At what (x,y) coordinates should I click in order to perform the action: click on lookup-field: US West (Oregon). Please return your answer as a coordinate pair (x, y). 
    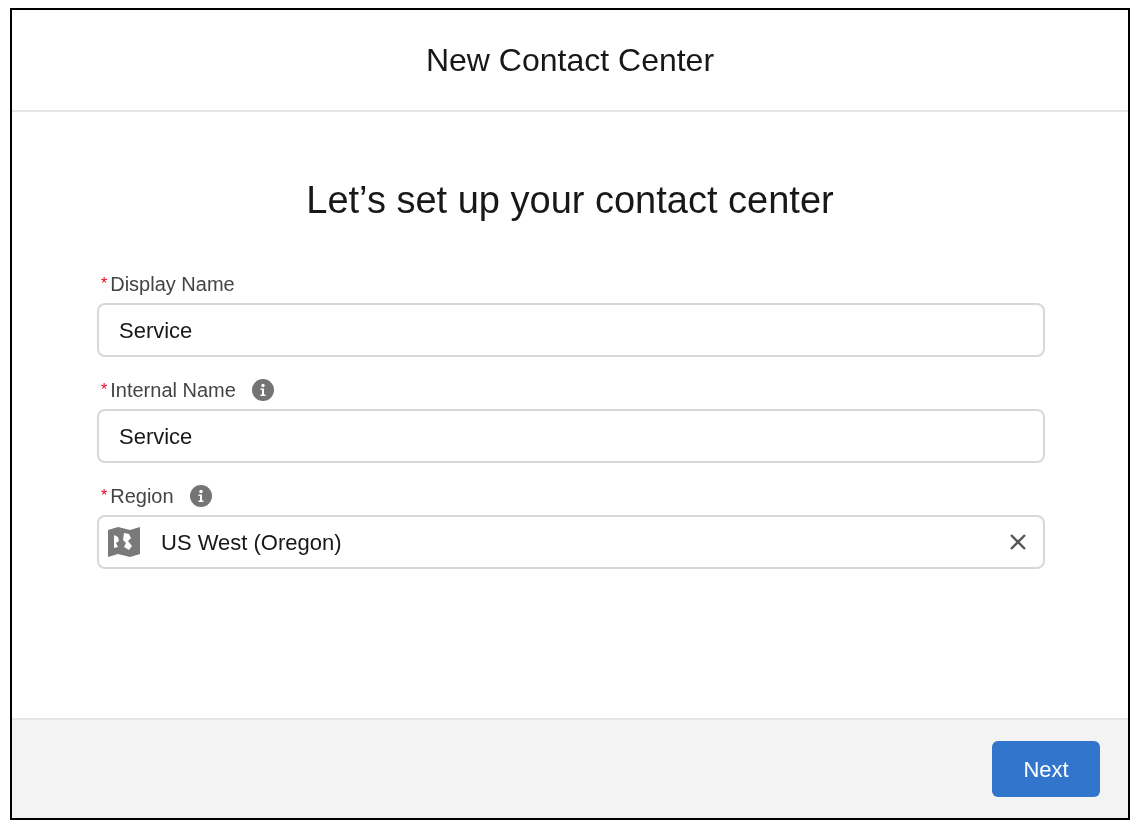
    Looking at the image, I should click on (571, 542).